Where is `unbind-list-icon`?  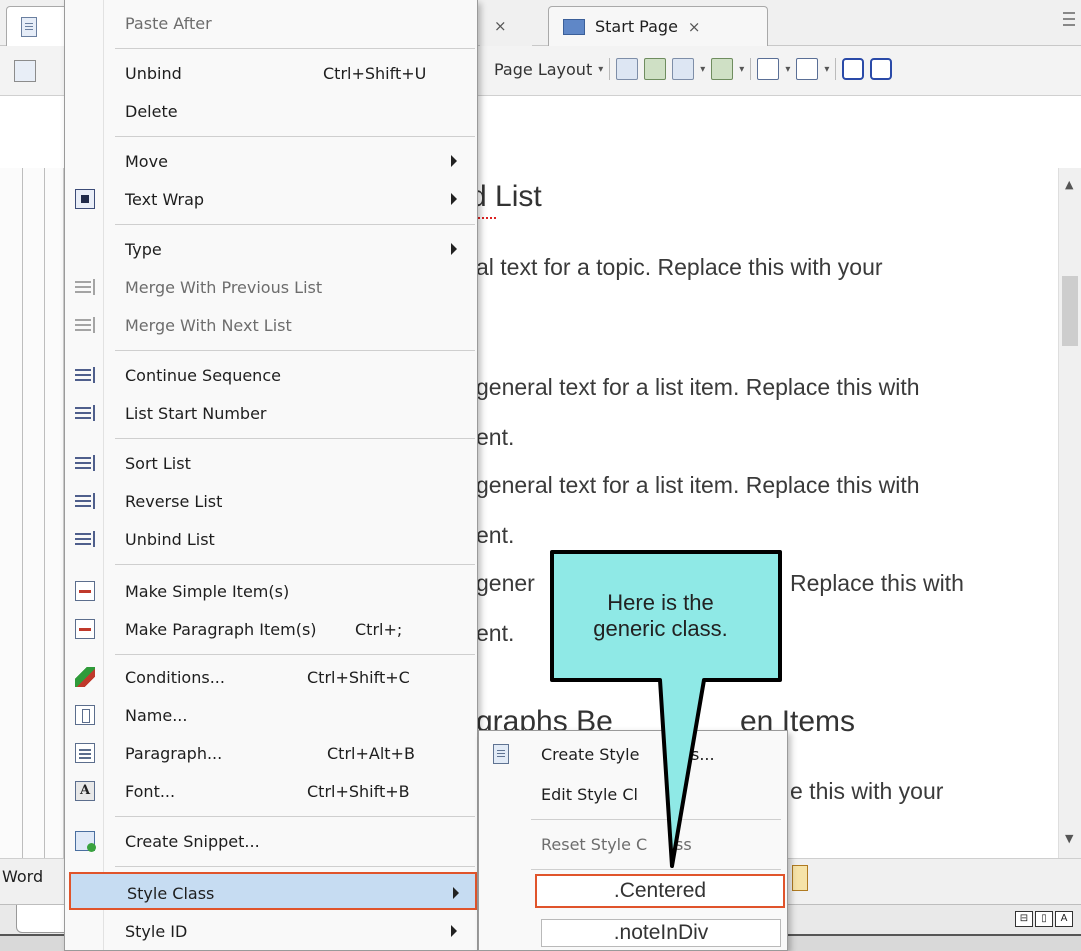 unbind-list-icon is located at coordinates (85, 539).